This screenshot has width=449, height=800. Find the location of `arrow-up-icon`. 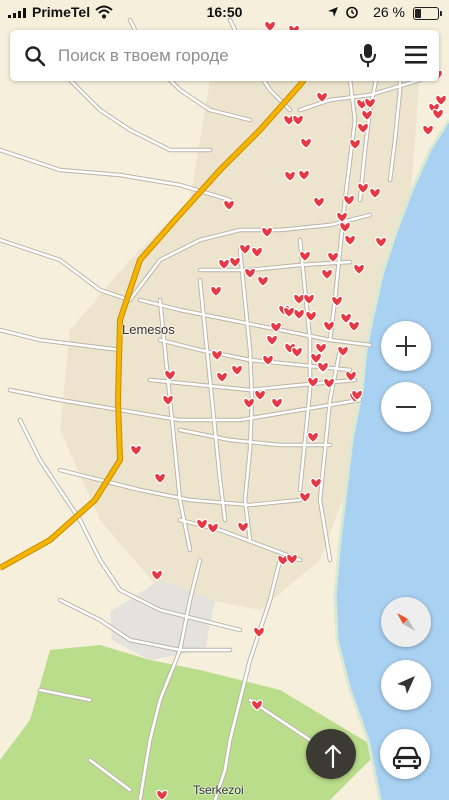

arrow-up-icon is located at coordinates (333, 756).